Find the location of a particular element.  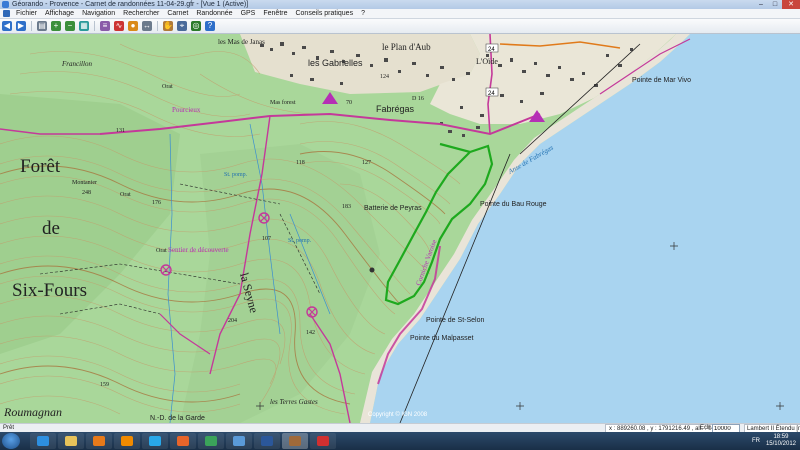

menu-help: ? is located at coordinates (363, 13).